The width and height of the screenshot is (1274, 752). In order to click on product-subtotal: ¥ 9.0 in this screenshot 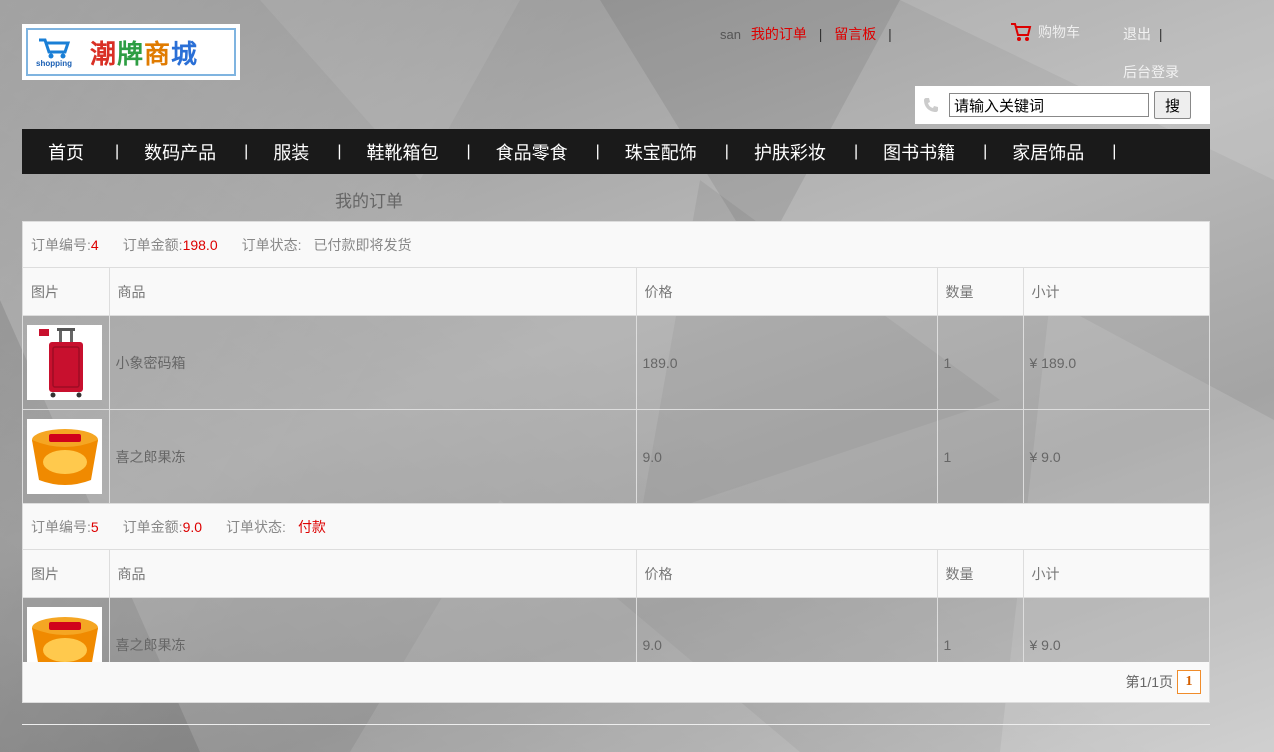, I will do `click(1116, 456)`.